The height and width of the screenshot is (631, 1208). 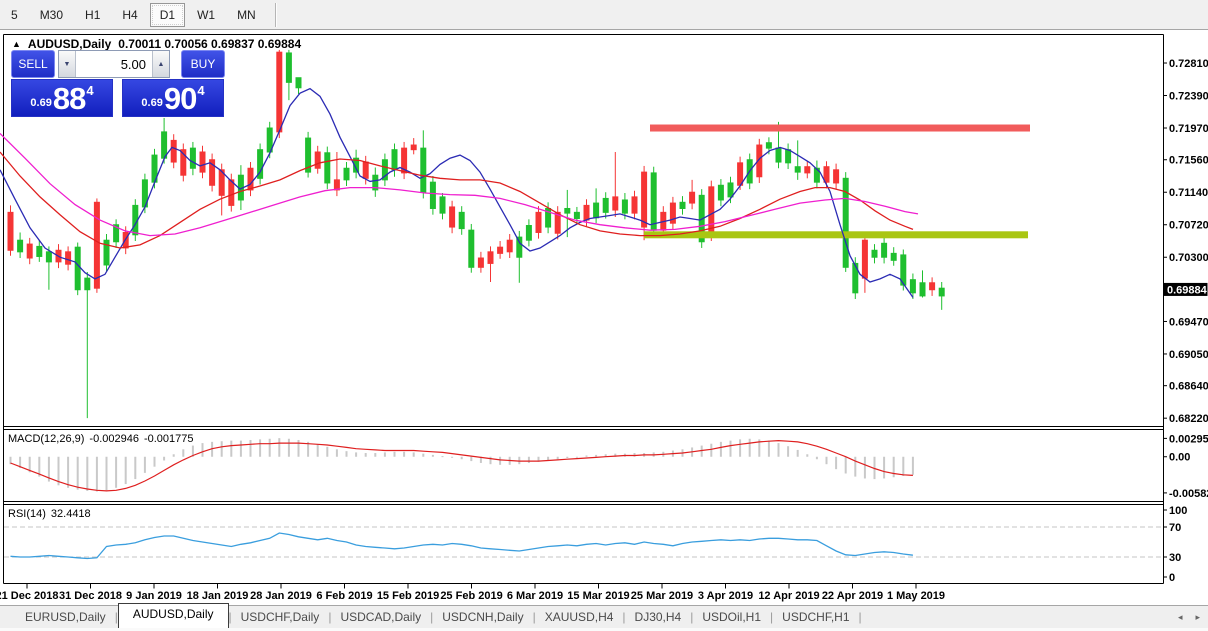 What do you see at coordinates (114, 439) in the screenshot?
I see `macd-main-value: -0.002946` at bounding box center [114, 439].